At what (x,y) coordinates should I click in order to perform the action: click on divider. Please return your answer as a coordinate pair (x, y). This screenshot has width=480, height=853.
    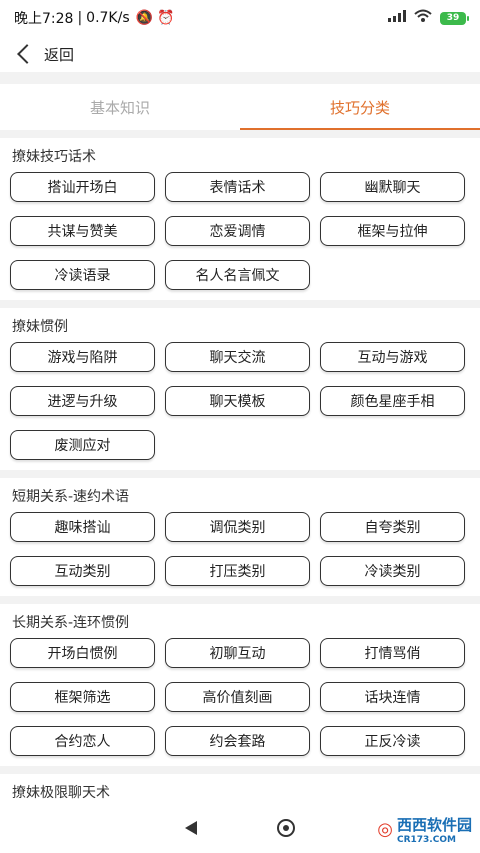
    Looking at the image, I should click on (240, 78).